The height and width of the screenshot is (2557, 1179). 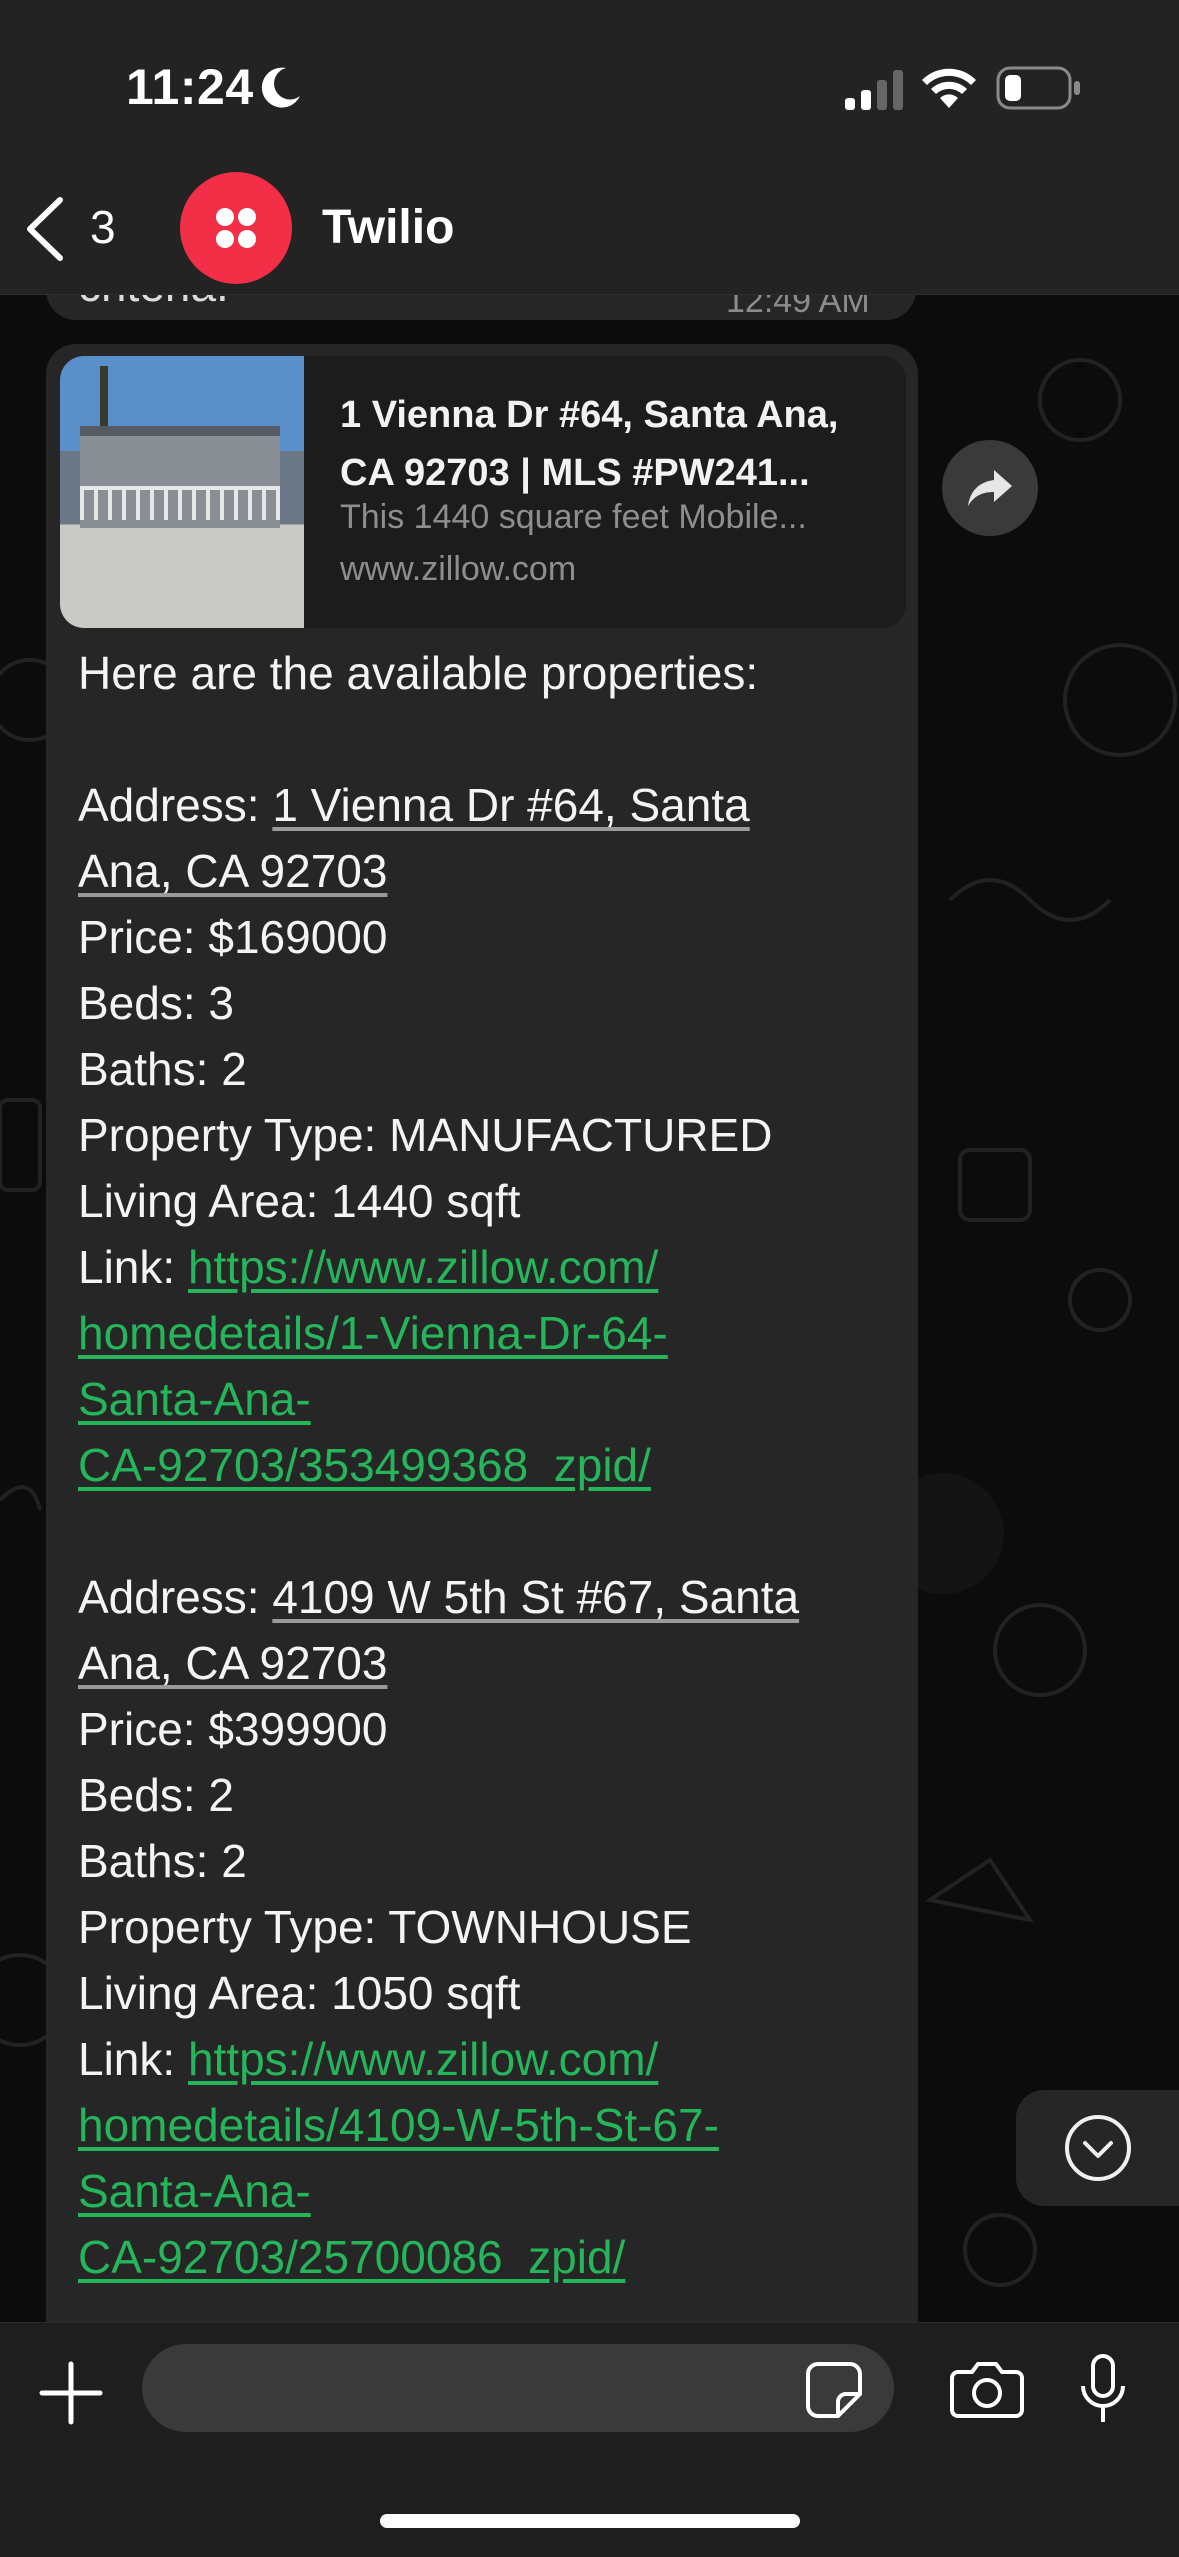 I want to click on zillow-link-cont: CA-92703/25700086_zpid/, so click(x=351, y=2257).